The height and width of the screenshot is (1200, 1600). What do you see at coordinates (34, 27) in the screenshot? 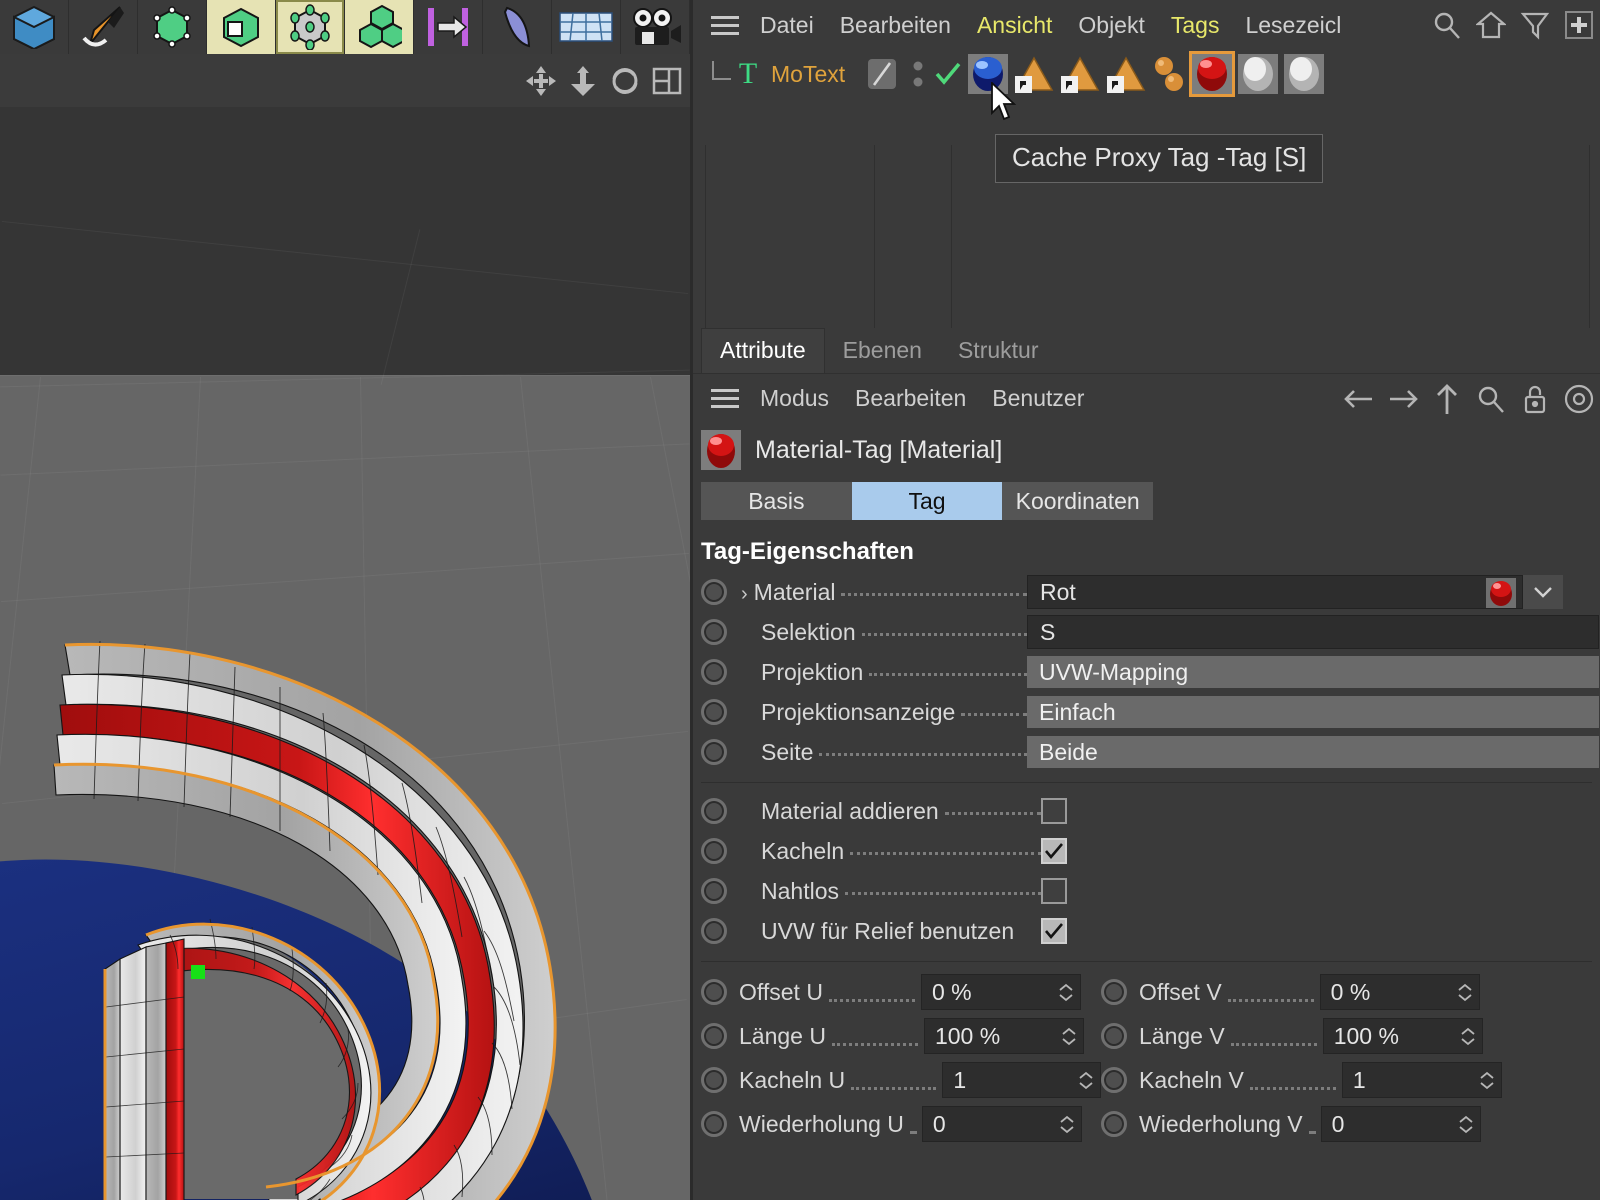
I see `tool-live-selection` at bounding box center [34, 27].